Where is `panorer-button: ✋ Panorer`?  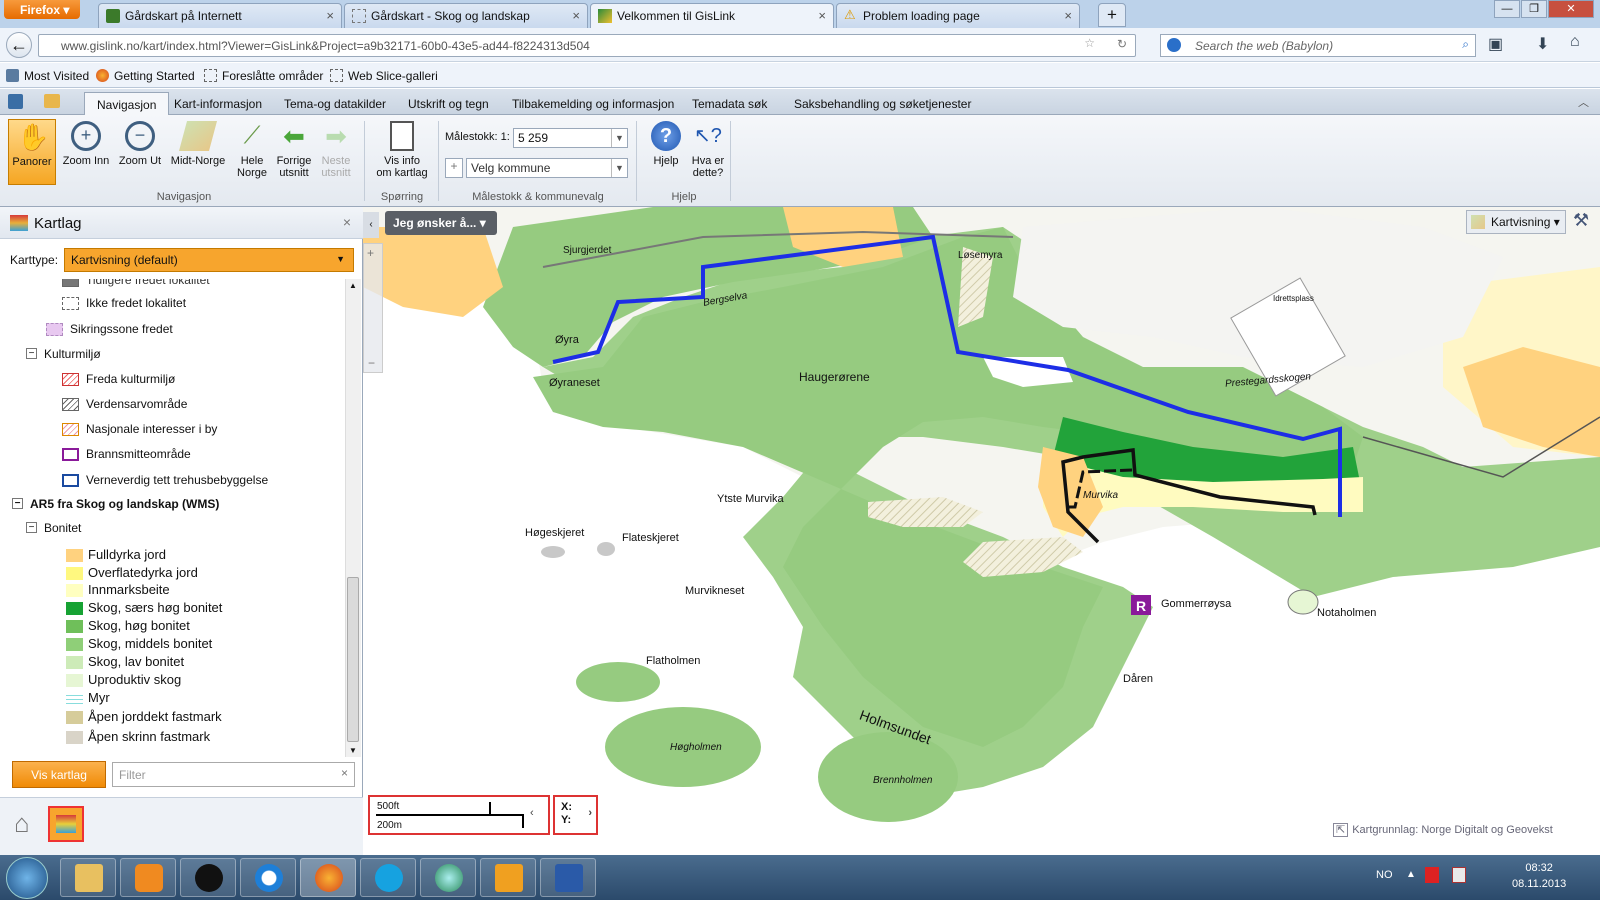 panorer-button: ✋ Panorer is located at coordinates (32, 152).